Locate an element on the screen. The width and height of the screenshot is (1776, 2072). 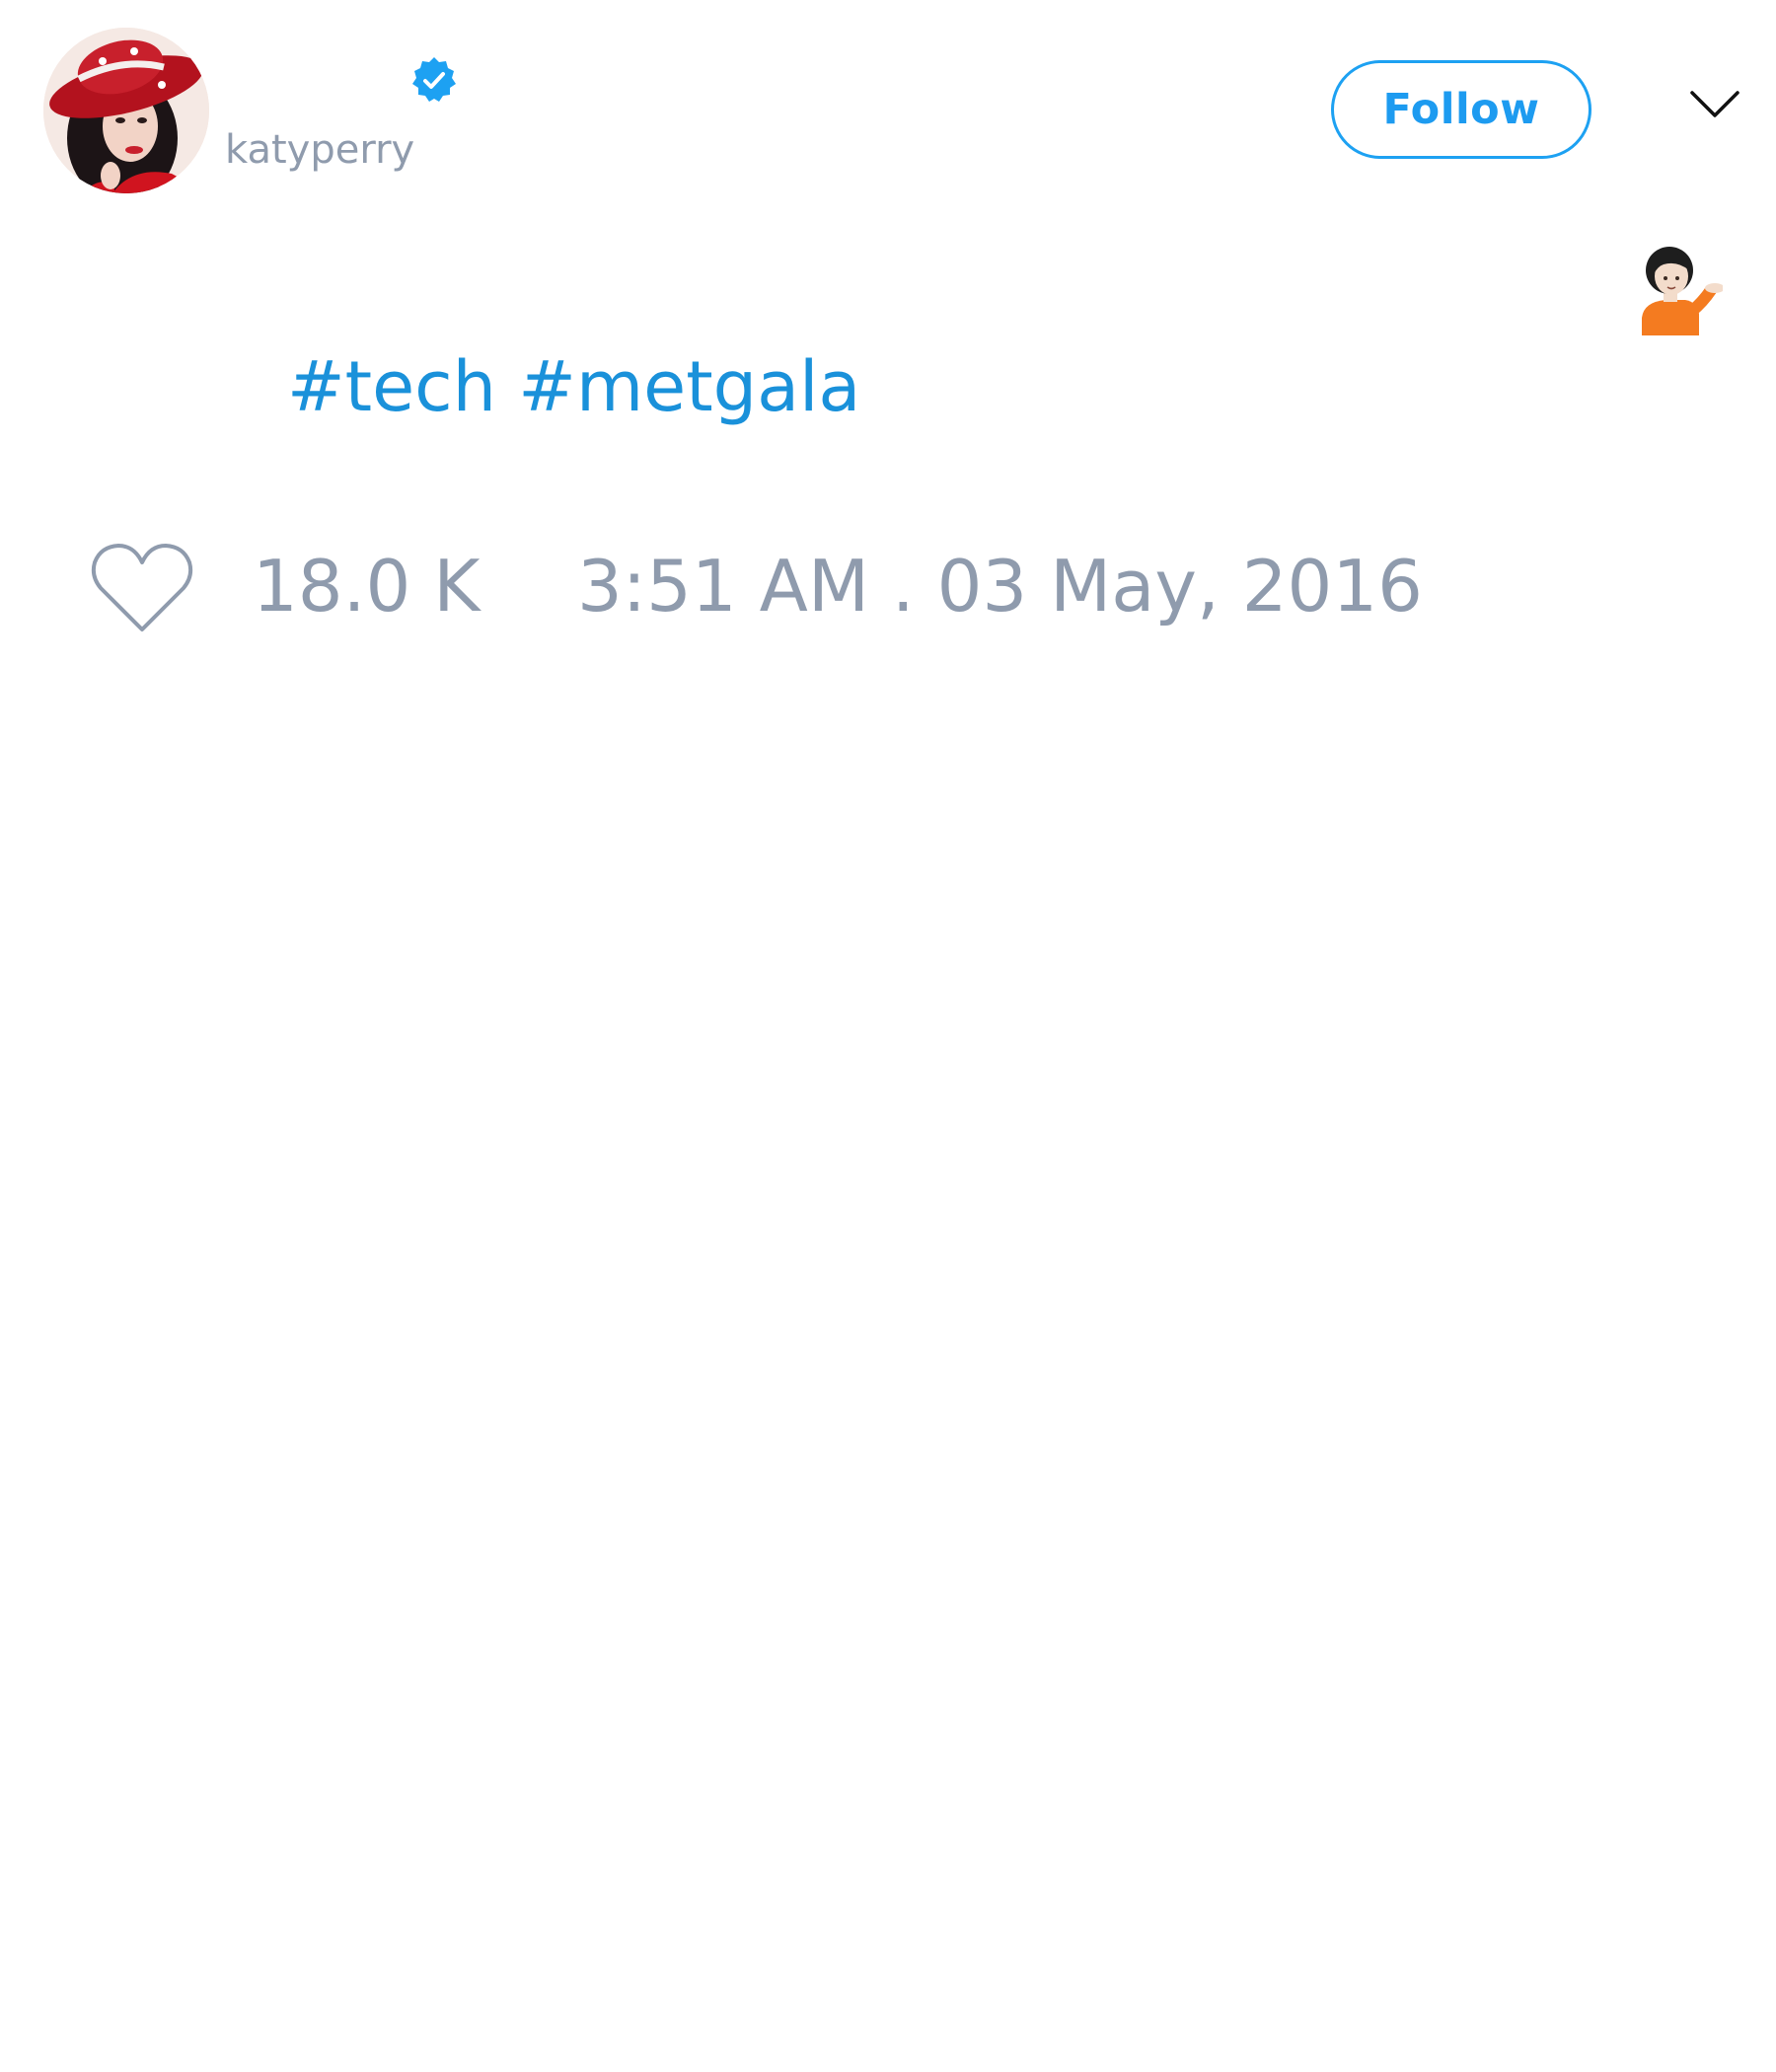
hashtag-link: #metgala is located at coordinates (689, 387).